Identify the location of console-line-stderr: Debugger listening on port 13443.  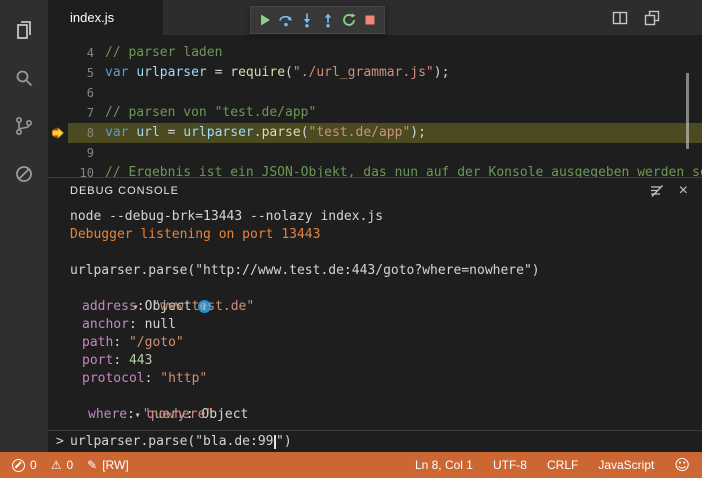
(195, 234).